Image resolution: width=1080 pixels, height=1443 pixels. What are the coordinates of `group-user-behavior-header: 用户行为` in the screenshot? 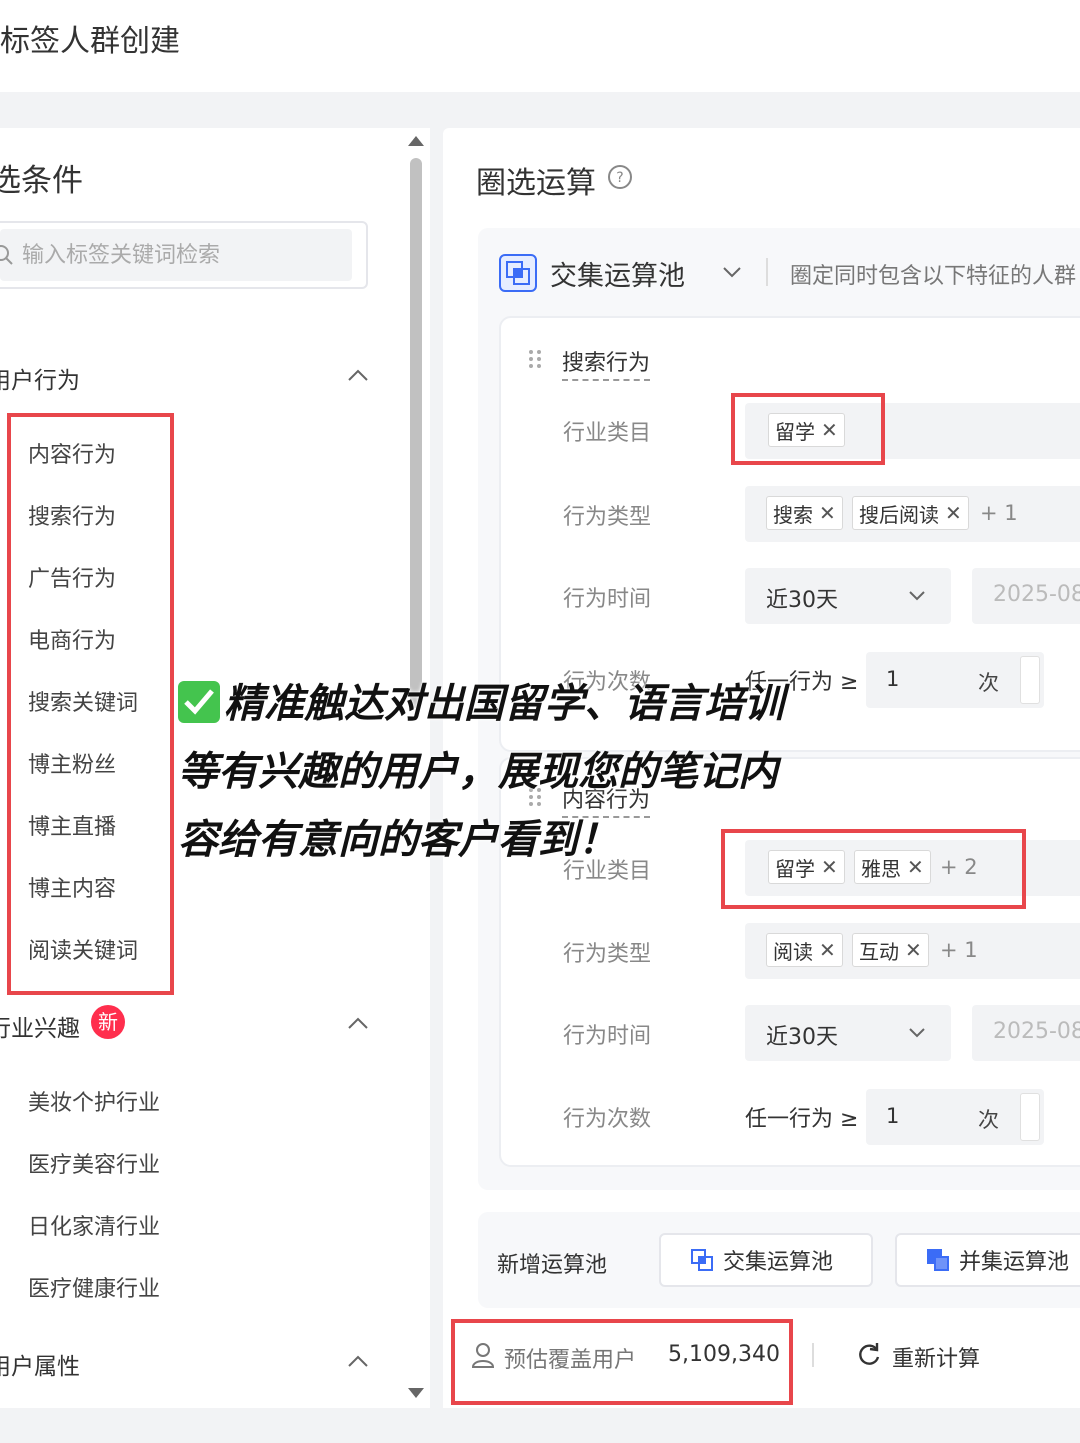 It's located at (40, 378).